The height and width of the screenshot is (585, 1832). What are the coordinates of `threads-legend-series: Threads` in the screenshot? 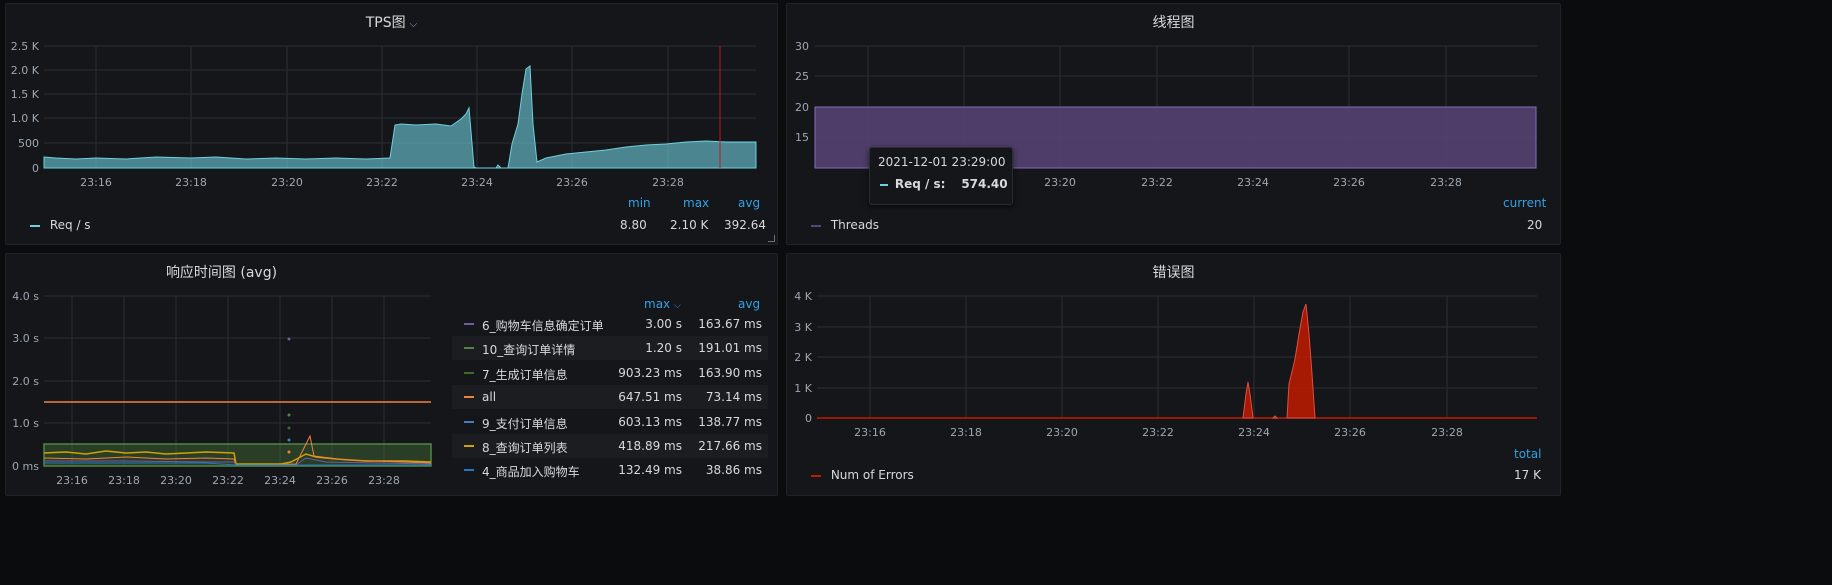 It's located at (845, 225).